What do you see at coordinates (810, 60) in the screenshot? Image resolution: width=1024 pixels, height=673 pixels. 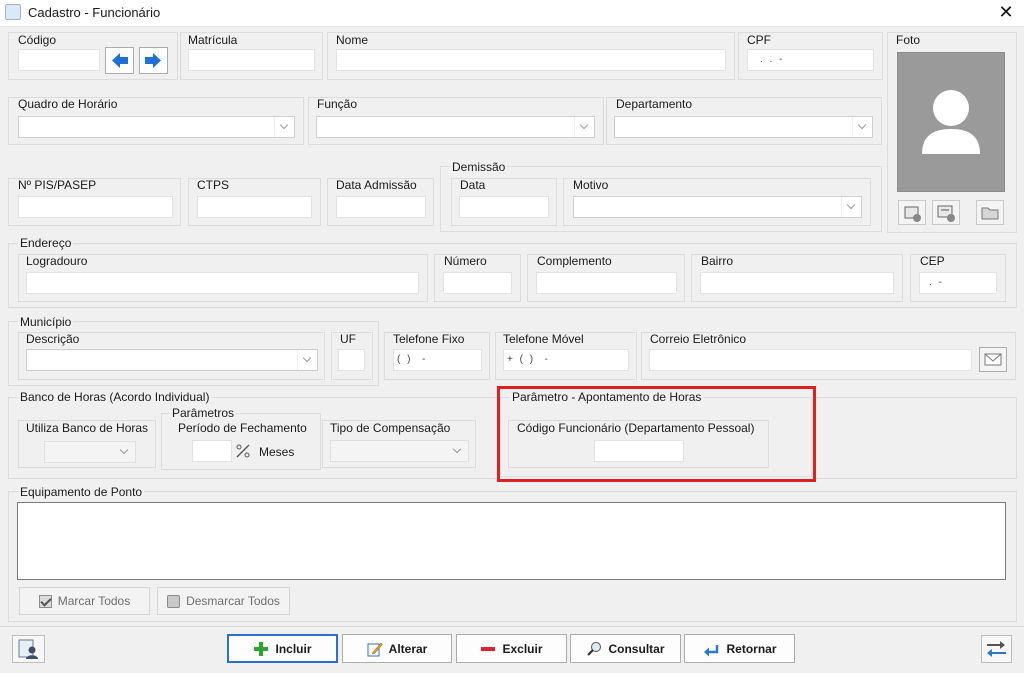 I see `cpf-input: . . -` at bounding box center [810, 60].